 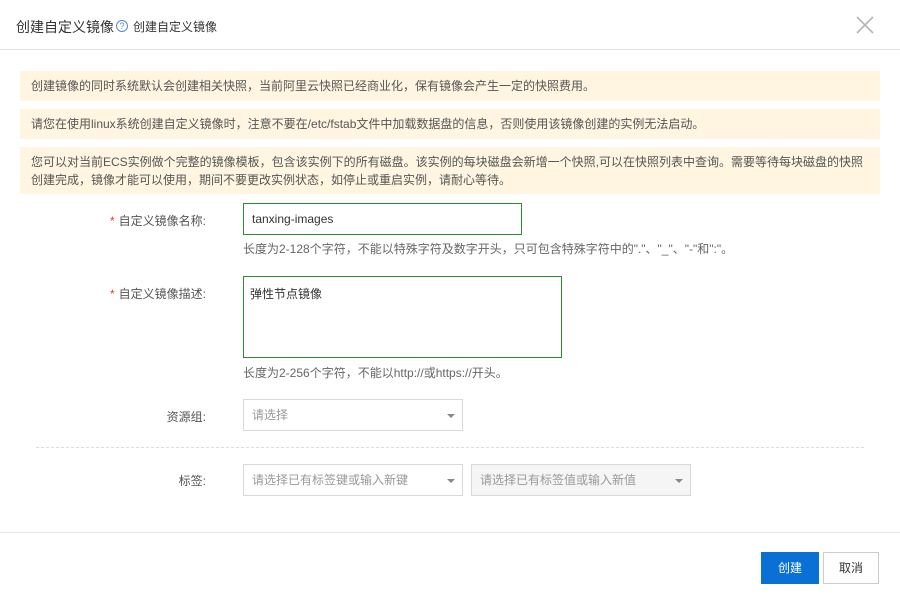 I want to click on image-description-label: * 自定义镜像描述:, so click(x=103, y=293).